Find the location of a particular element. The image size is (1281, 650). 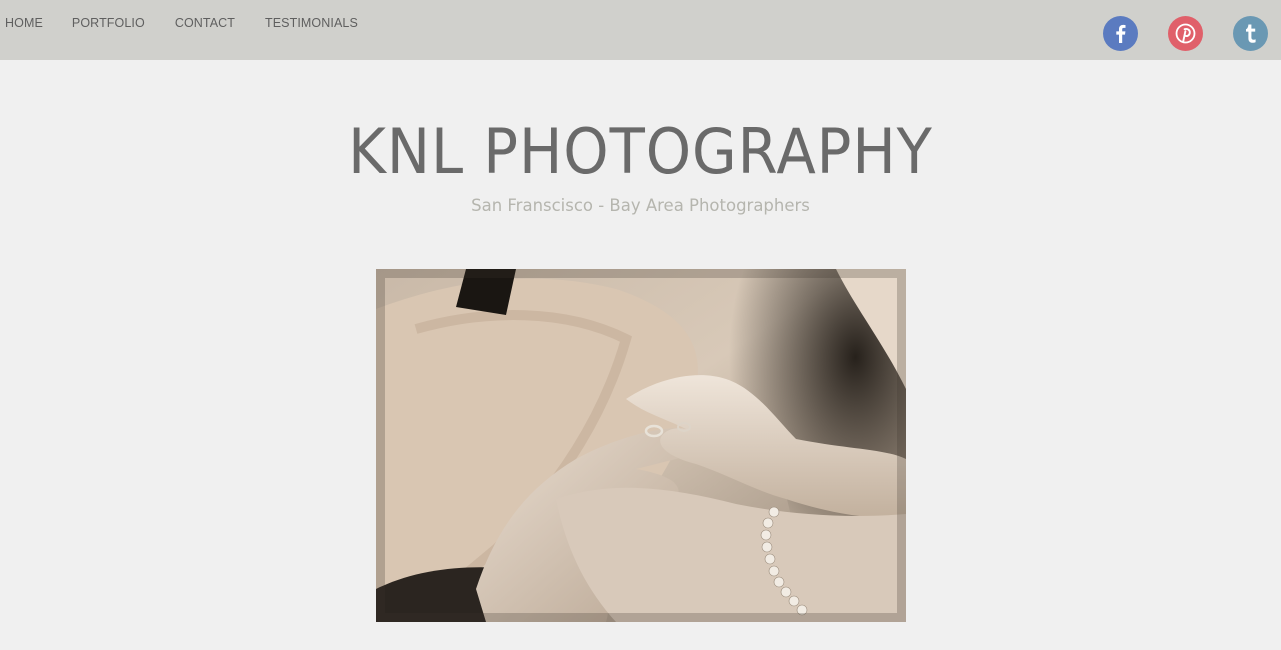

facebook-button is located at coordinates (1120, 33).